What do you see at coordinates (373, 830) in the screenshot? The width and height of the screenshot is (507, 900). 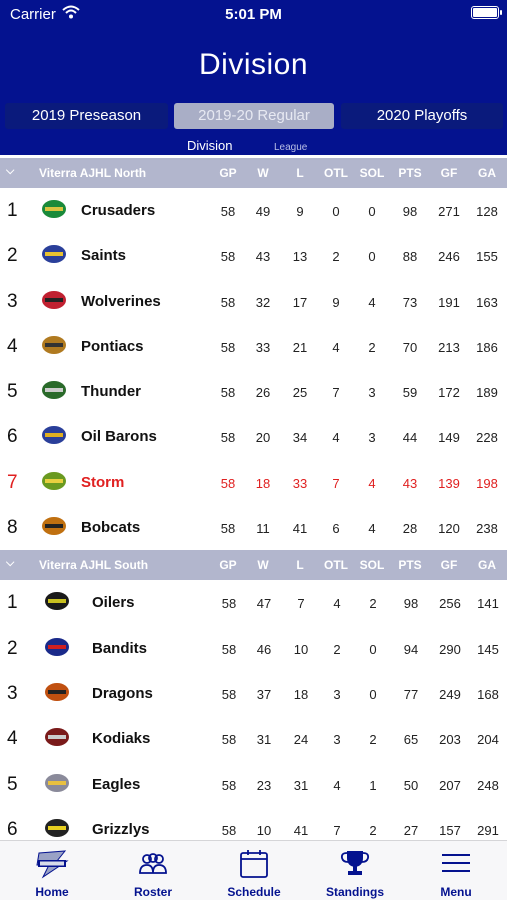 I see `stat-sol: 2` at bounding box center [373, 830].